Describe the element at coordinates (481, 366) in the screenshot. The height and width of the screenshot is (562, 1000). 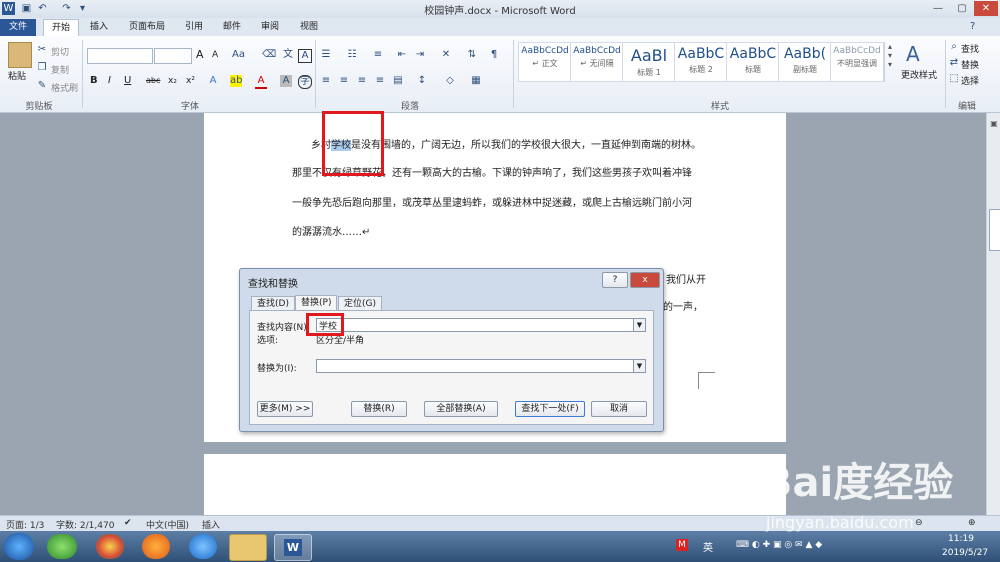
I see `replace-with-input: ▼` at that location.